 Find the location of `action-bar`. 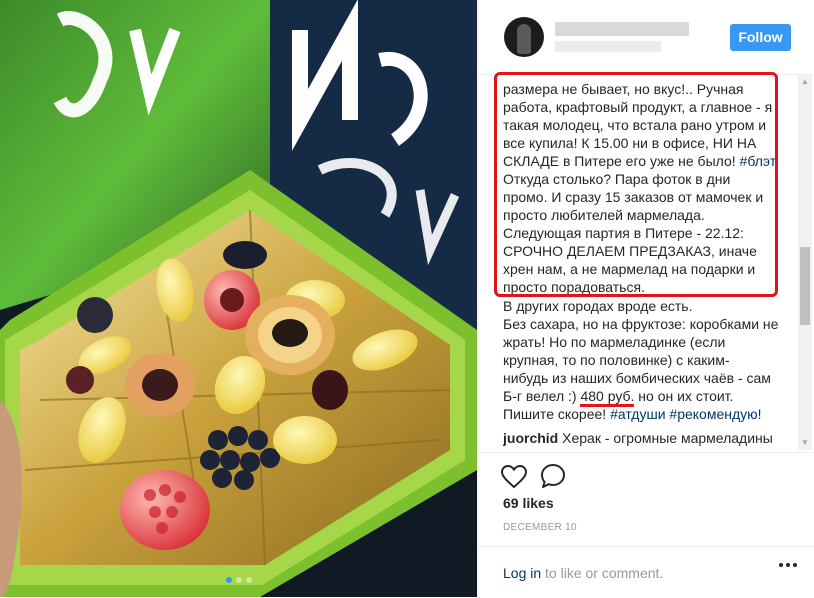

action-bar is located at coordinates (646, 472).